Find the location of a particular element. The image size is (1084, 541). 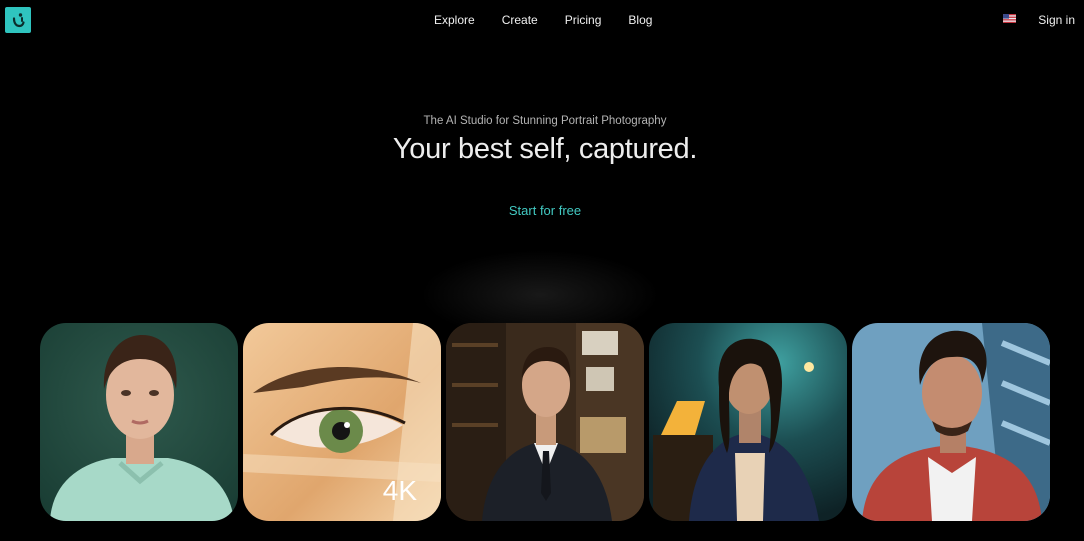

nav-explore: Explore is located at coordinates (454, 20).